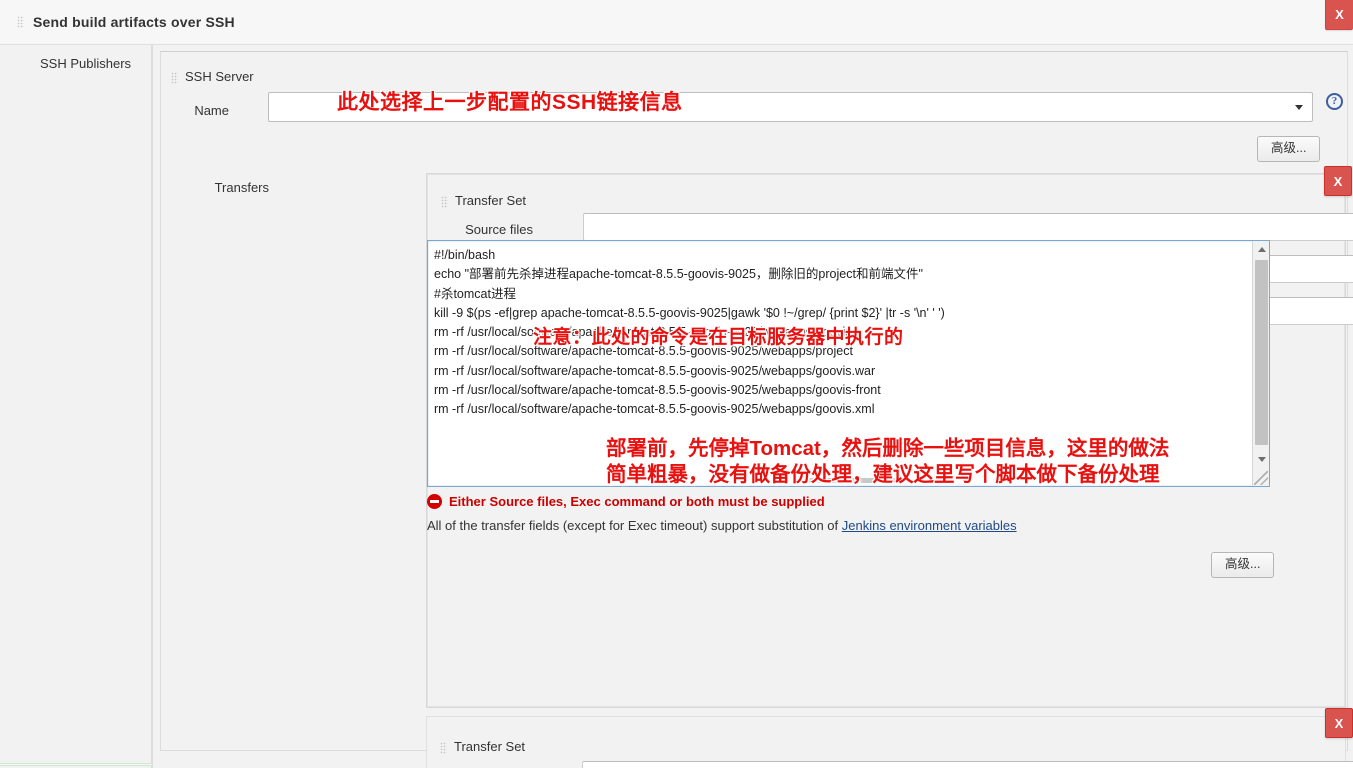 The image size is (1353, 768). I want to click on transfers-label: Transfers, so click(241, 187).